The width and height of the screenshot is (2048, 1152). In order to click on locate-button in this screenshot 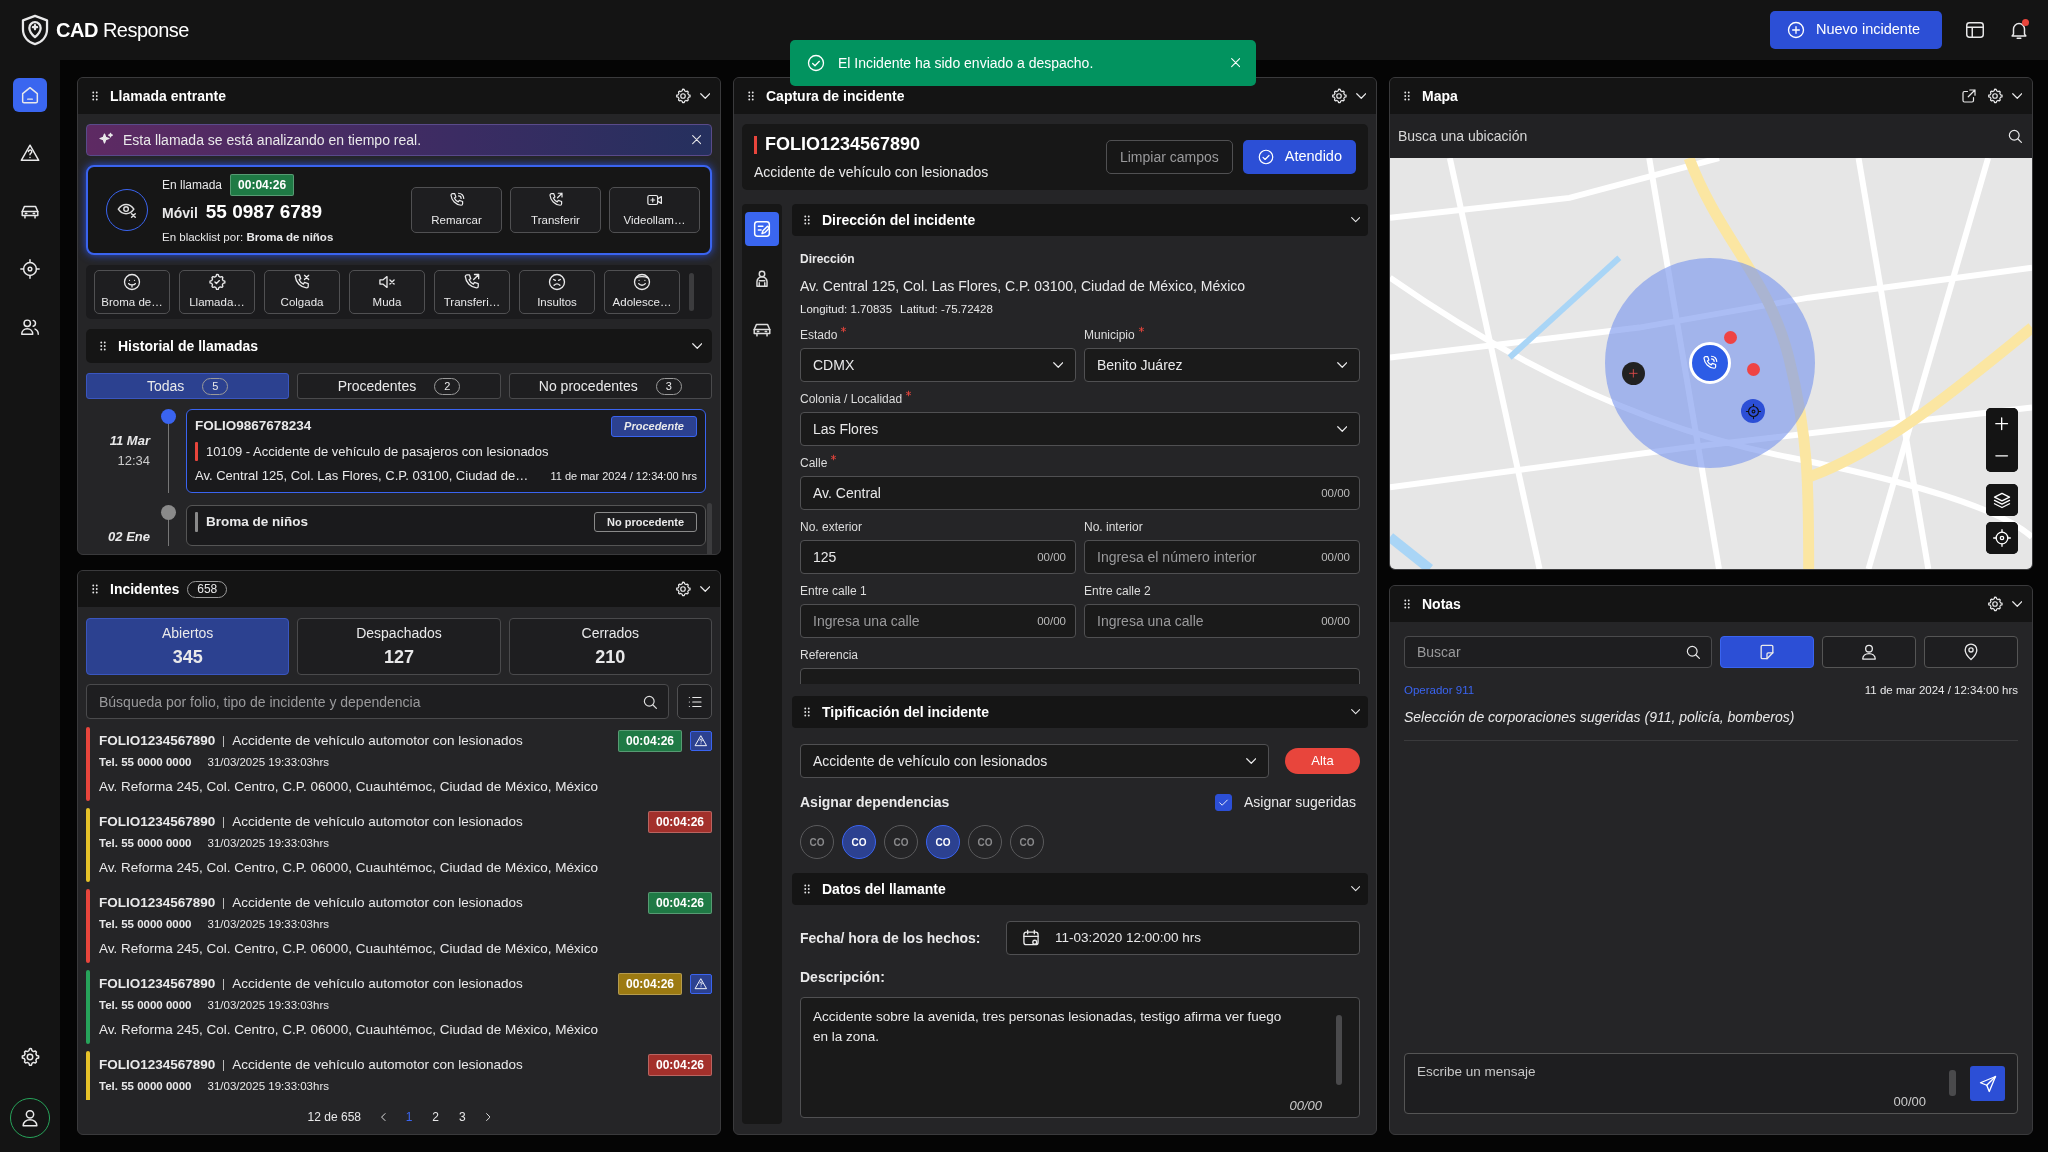, I will do `click(2002, 538)`.